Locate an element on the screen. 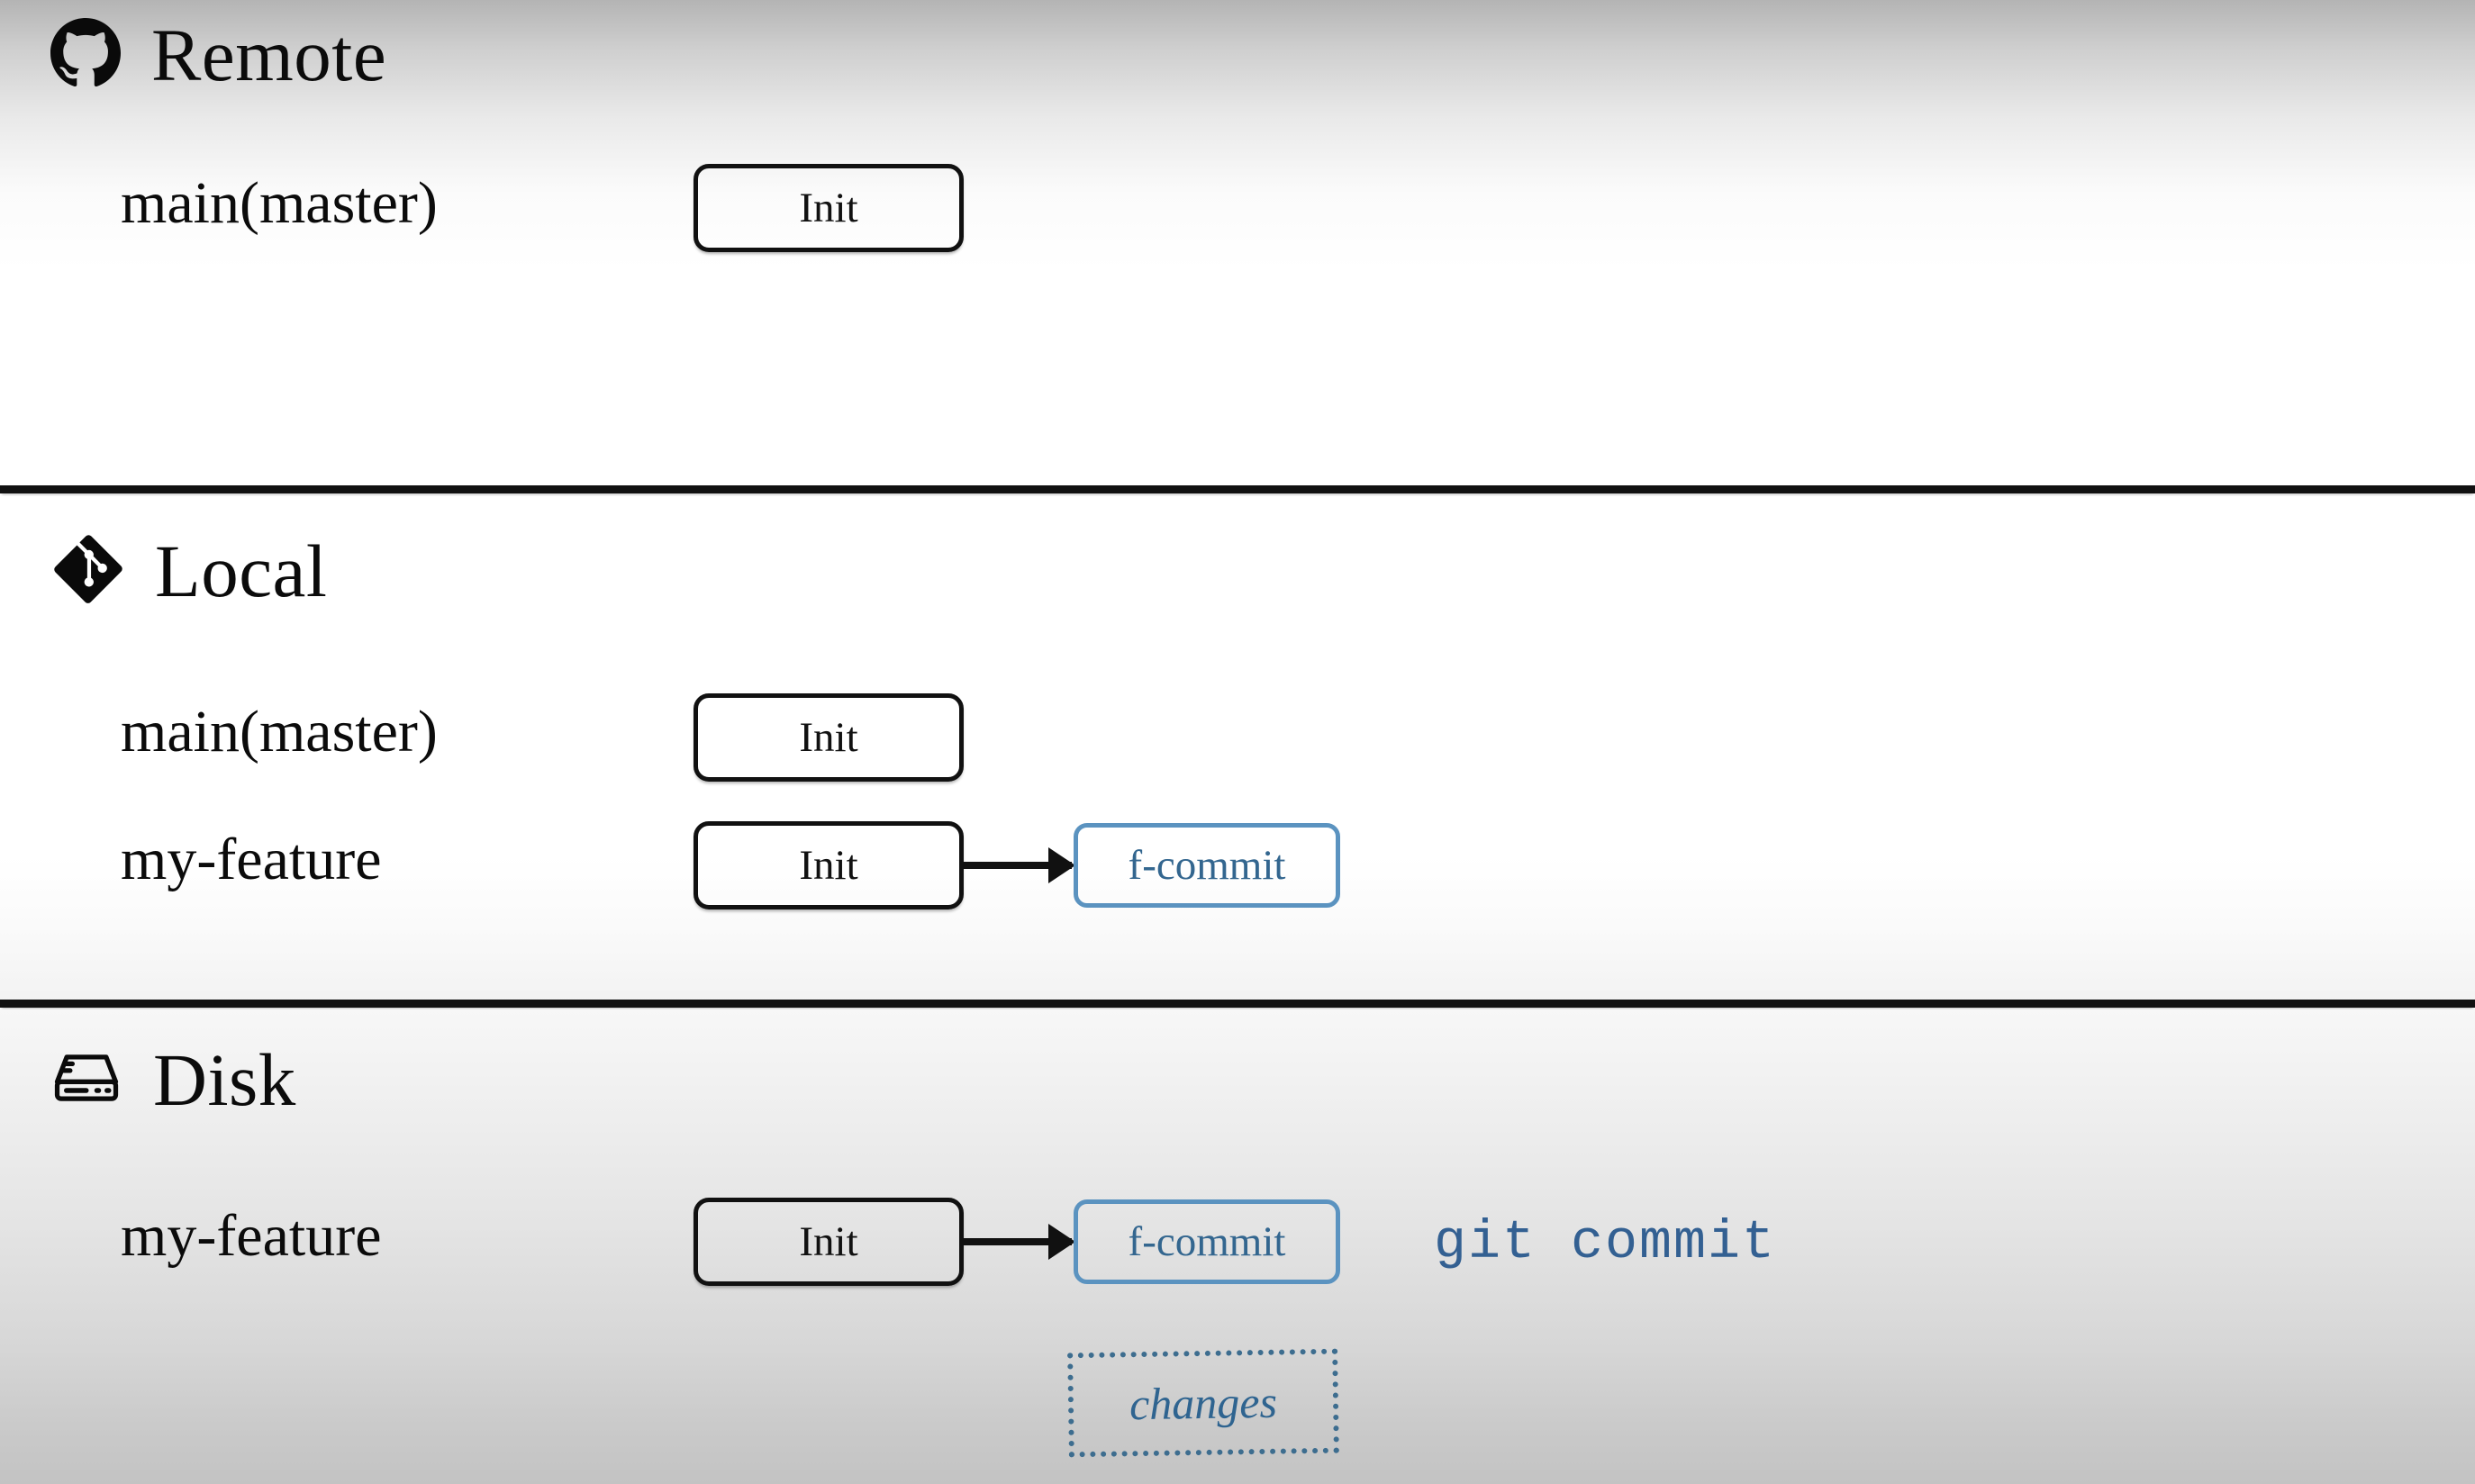 The image size is (2475, 1484). harddisk-icon is located at coordinates (86, 1080).